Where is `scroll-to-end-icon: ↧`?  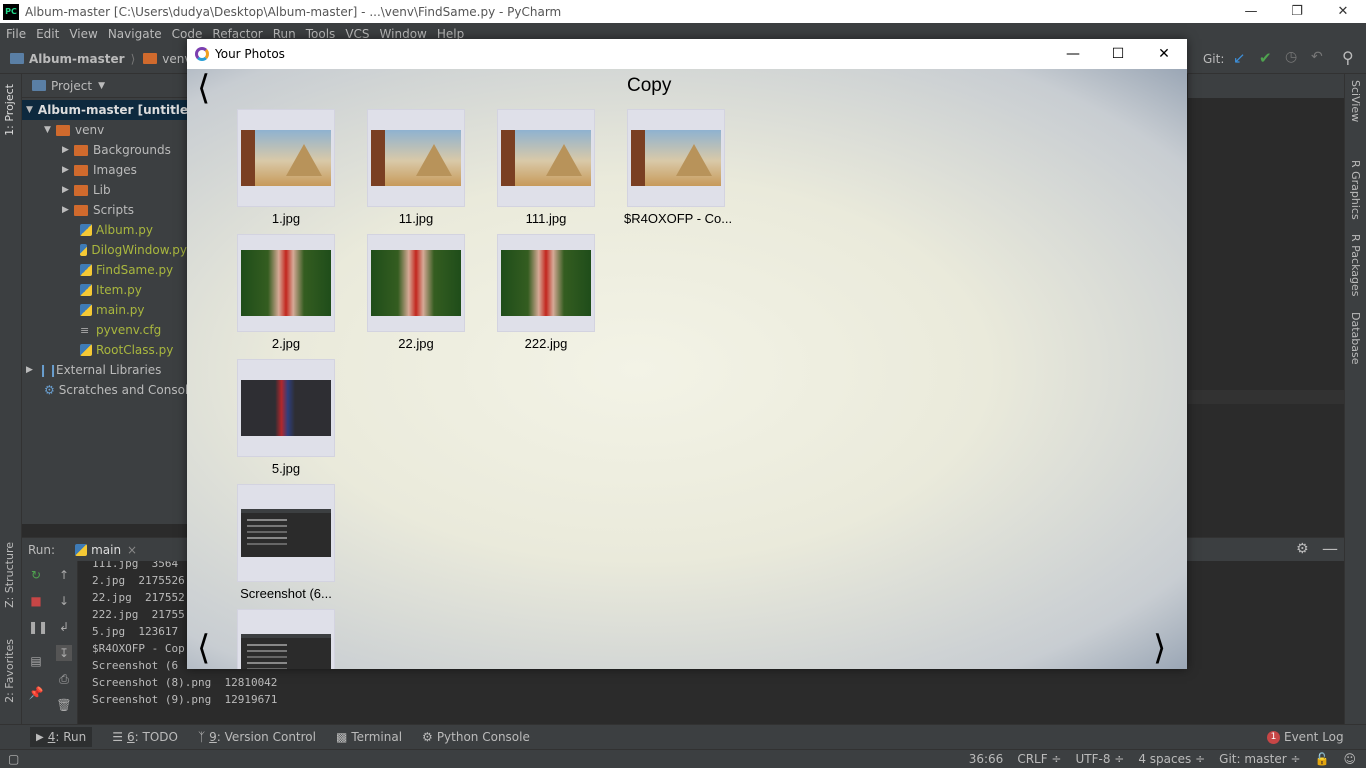 scroll-to-end-icon: ↧ is located at coordinates (64, 653).